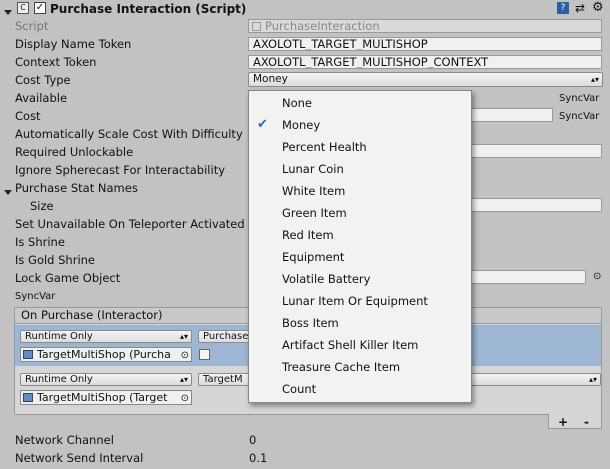 The height and width of the screenshot is (469, 610). Describe the element at coordinates (299, 389) in the screenshot. I see `menu-item-label: Count` at that location.